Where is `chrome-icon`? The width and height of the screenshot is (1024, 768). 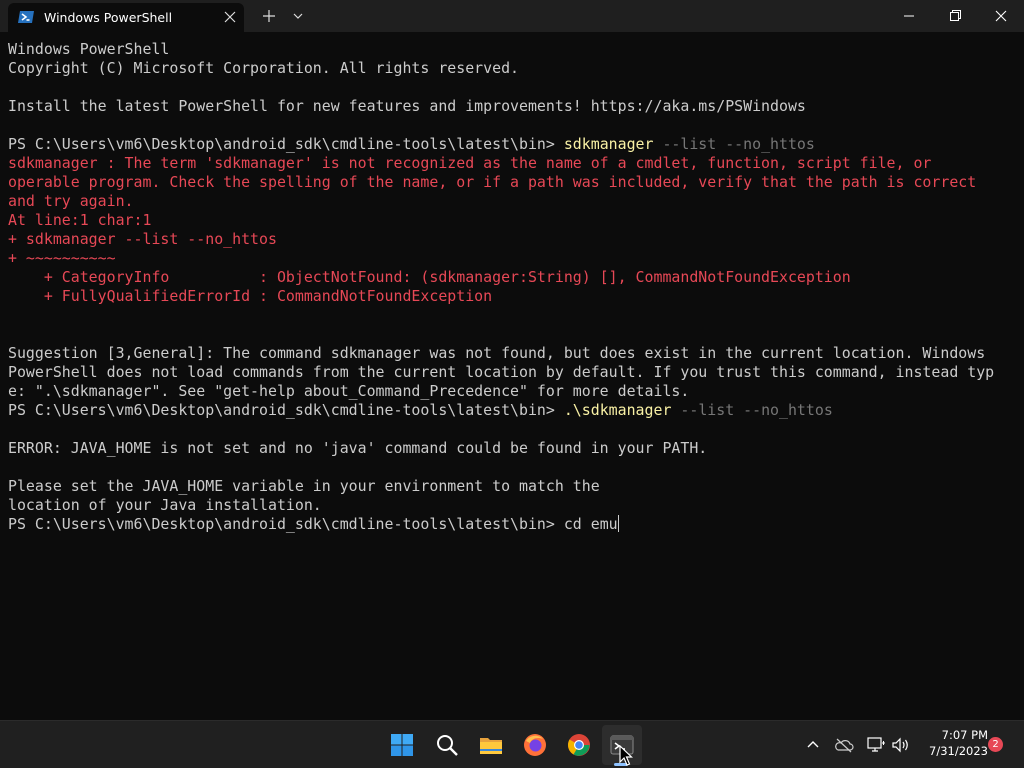 chrome-icon is located at coordinates (579, 745).